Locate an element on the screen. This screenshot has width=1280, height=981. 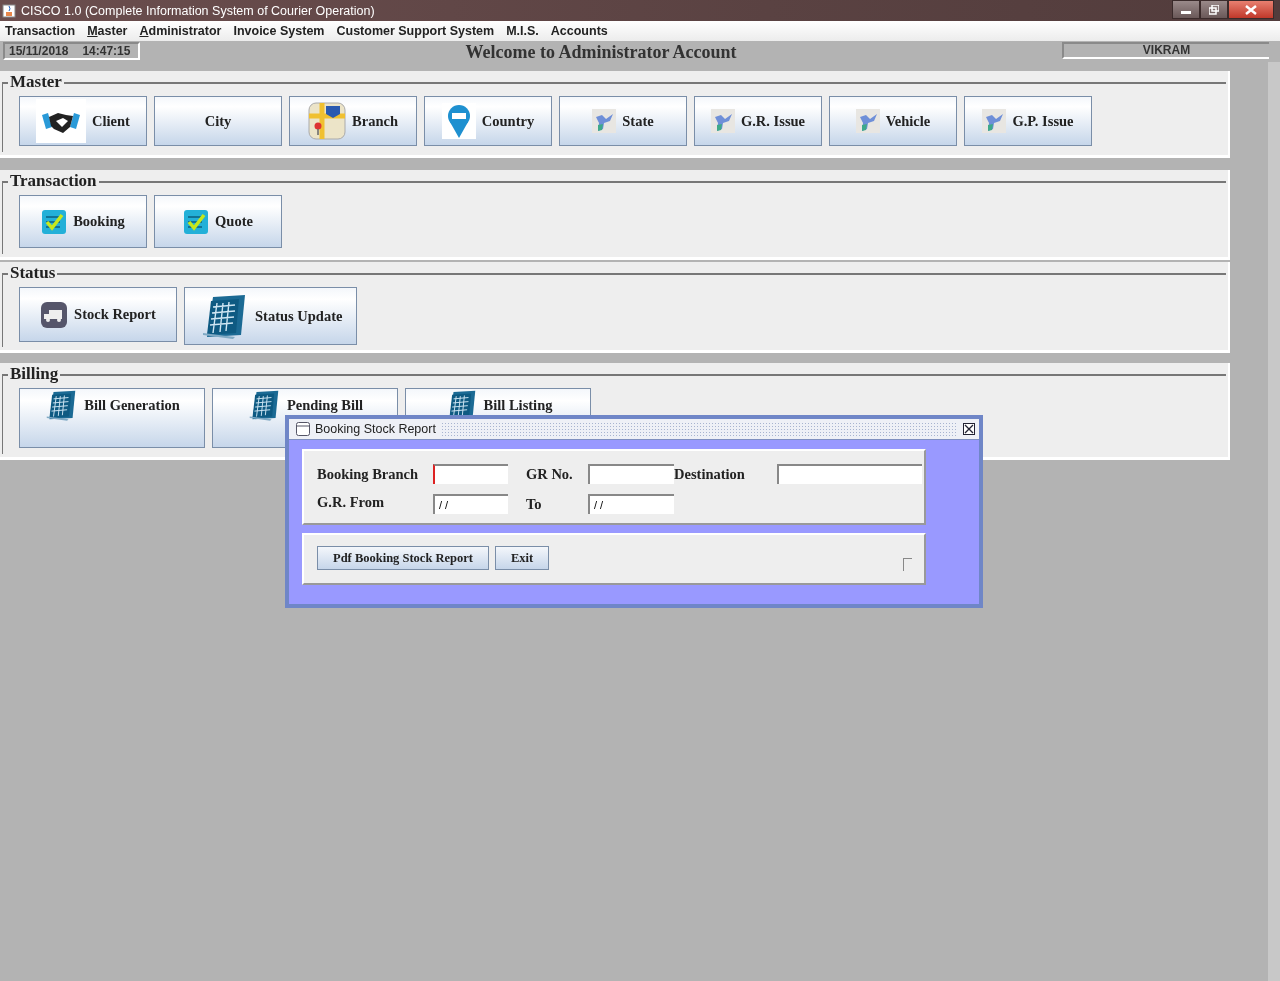
time-text: 14:47:15 is located at coordinates (106, 51).